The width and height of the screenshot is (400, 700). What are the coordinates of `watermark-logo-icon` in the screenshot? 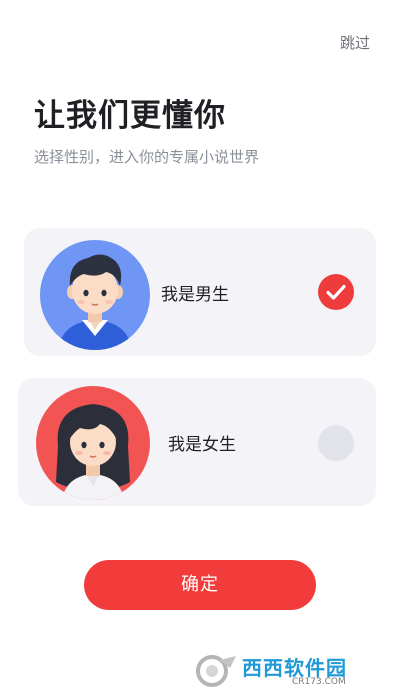 It's located at (216, 673).